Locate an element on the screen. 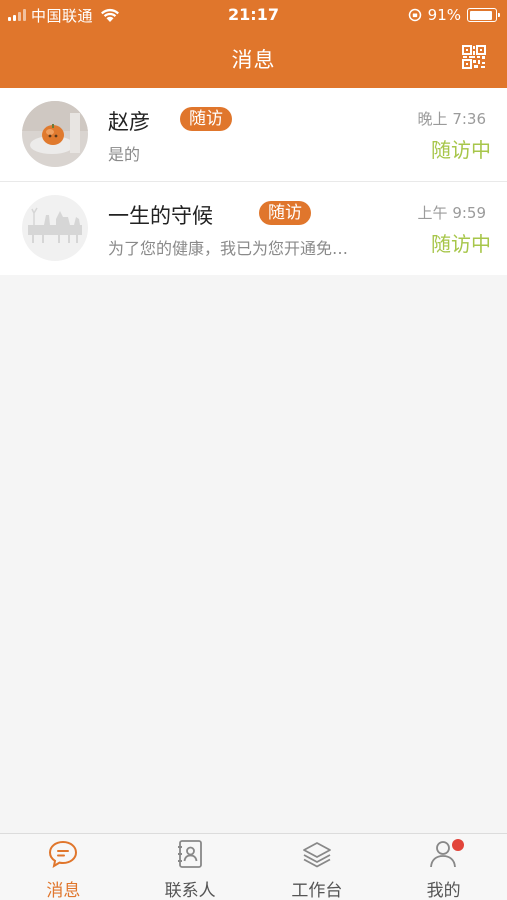 Image resolution: width=507 pixels, height=900 pixels. tab-messages: 消息 is located at coordinates (63, 867).